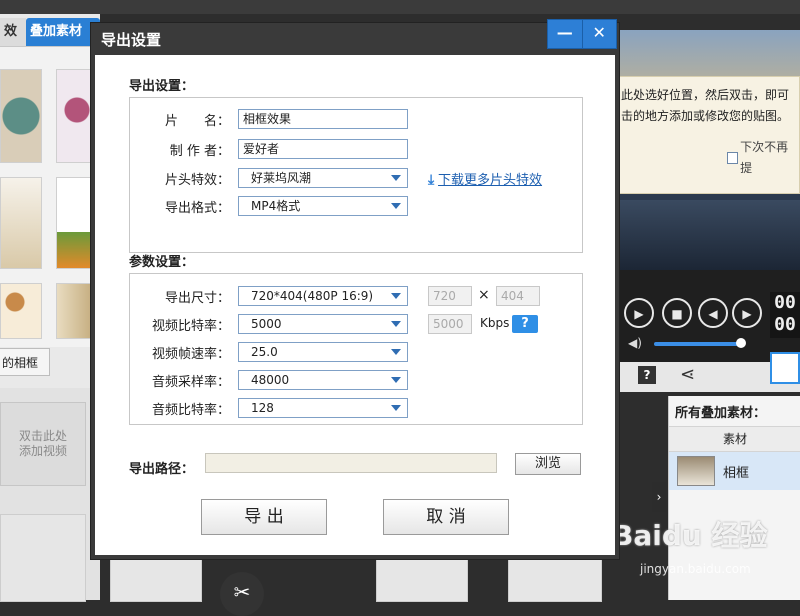  Describe the element at coordinates (431, 180) in the screenshot. I see `download-icon: ⤓` at that location.